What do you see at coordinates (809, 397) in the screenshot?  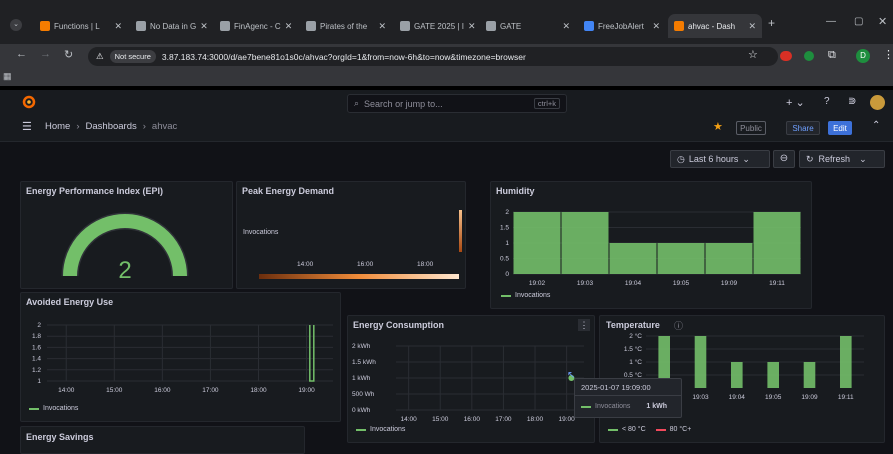 I see `x-tick-label: 19:09` at bounding box center [809, 397].